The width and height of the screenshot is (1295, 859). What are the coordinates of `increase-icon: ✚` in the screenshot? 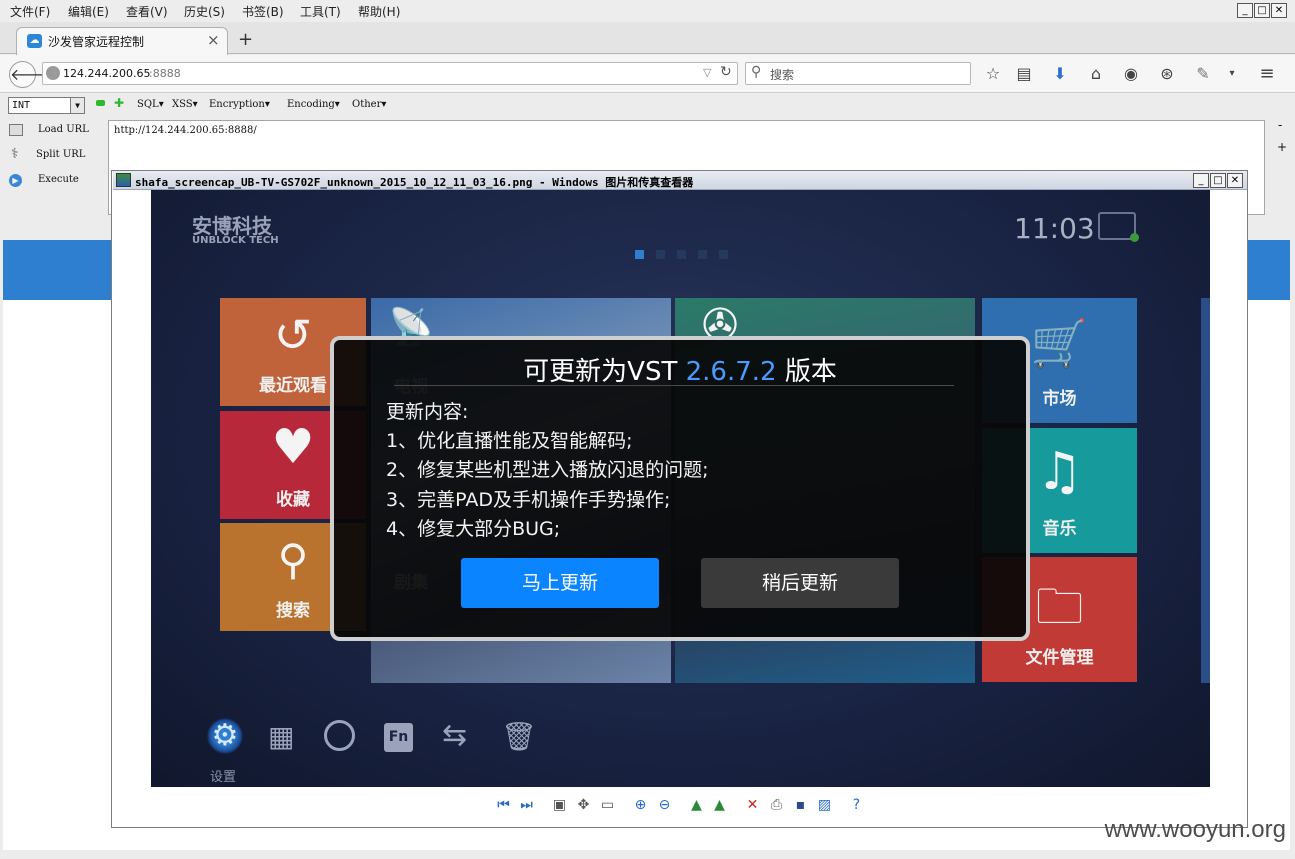 It's located at (119, 103).